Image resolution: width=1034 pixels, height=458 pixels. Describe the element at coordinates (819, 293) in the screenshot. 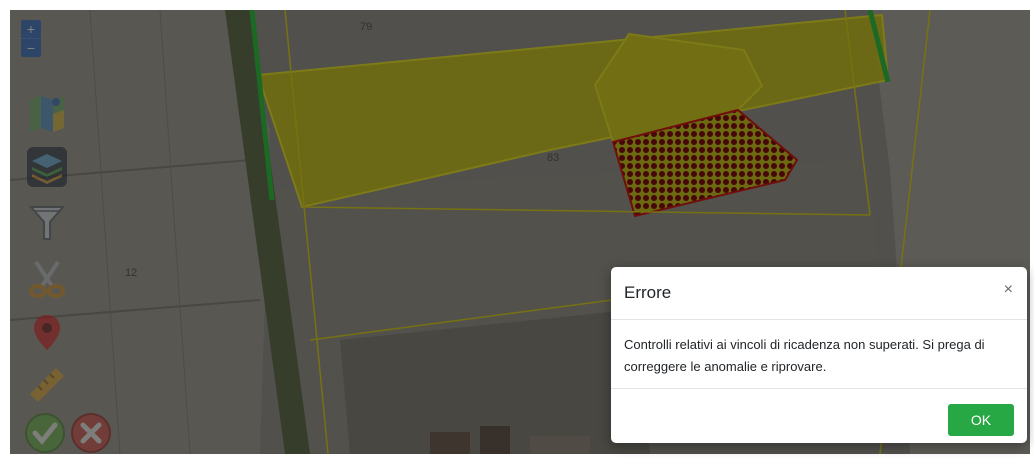

I see `dialog-header: Errore ×` at that location.